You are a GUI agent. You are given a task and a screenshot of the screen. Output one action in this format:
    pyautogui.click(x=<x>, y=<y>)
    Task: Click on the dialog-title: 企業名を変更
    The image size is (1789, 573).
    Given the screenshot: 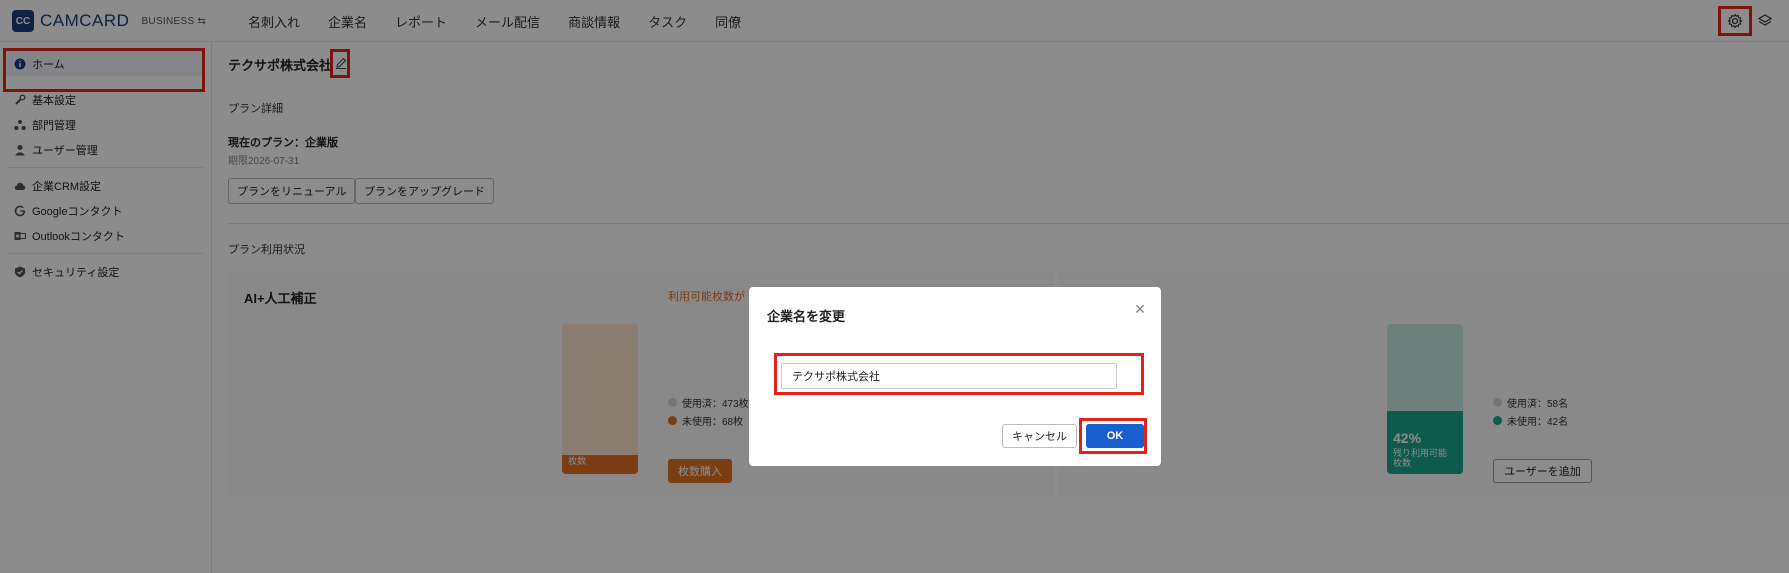 What is the action you would take?
    pyautogui.click(x=806, y=316)
    